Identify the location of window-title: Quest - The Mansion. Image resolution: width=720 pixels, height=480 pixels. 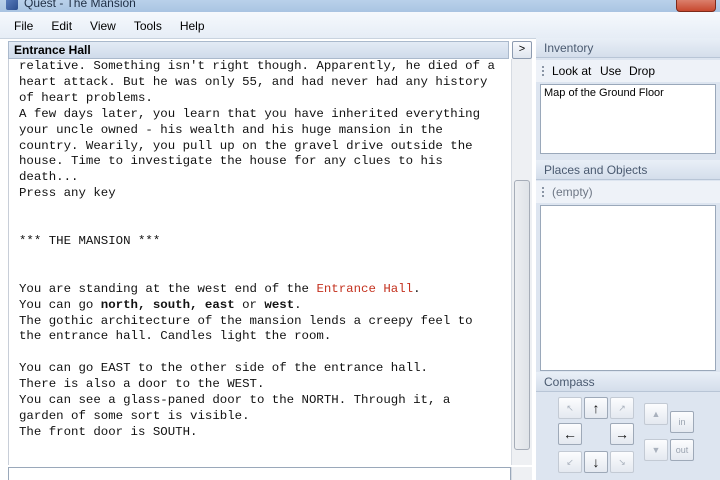
(80, 5).